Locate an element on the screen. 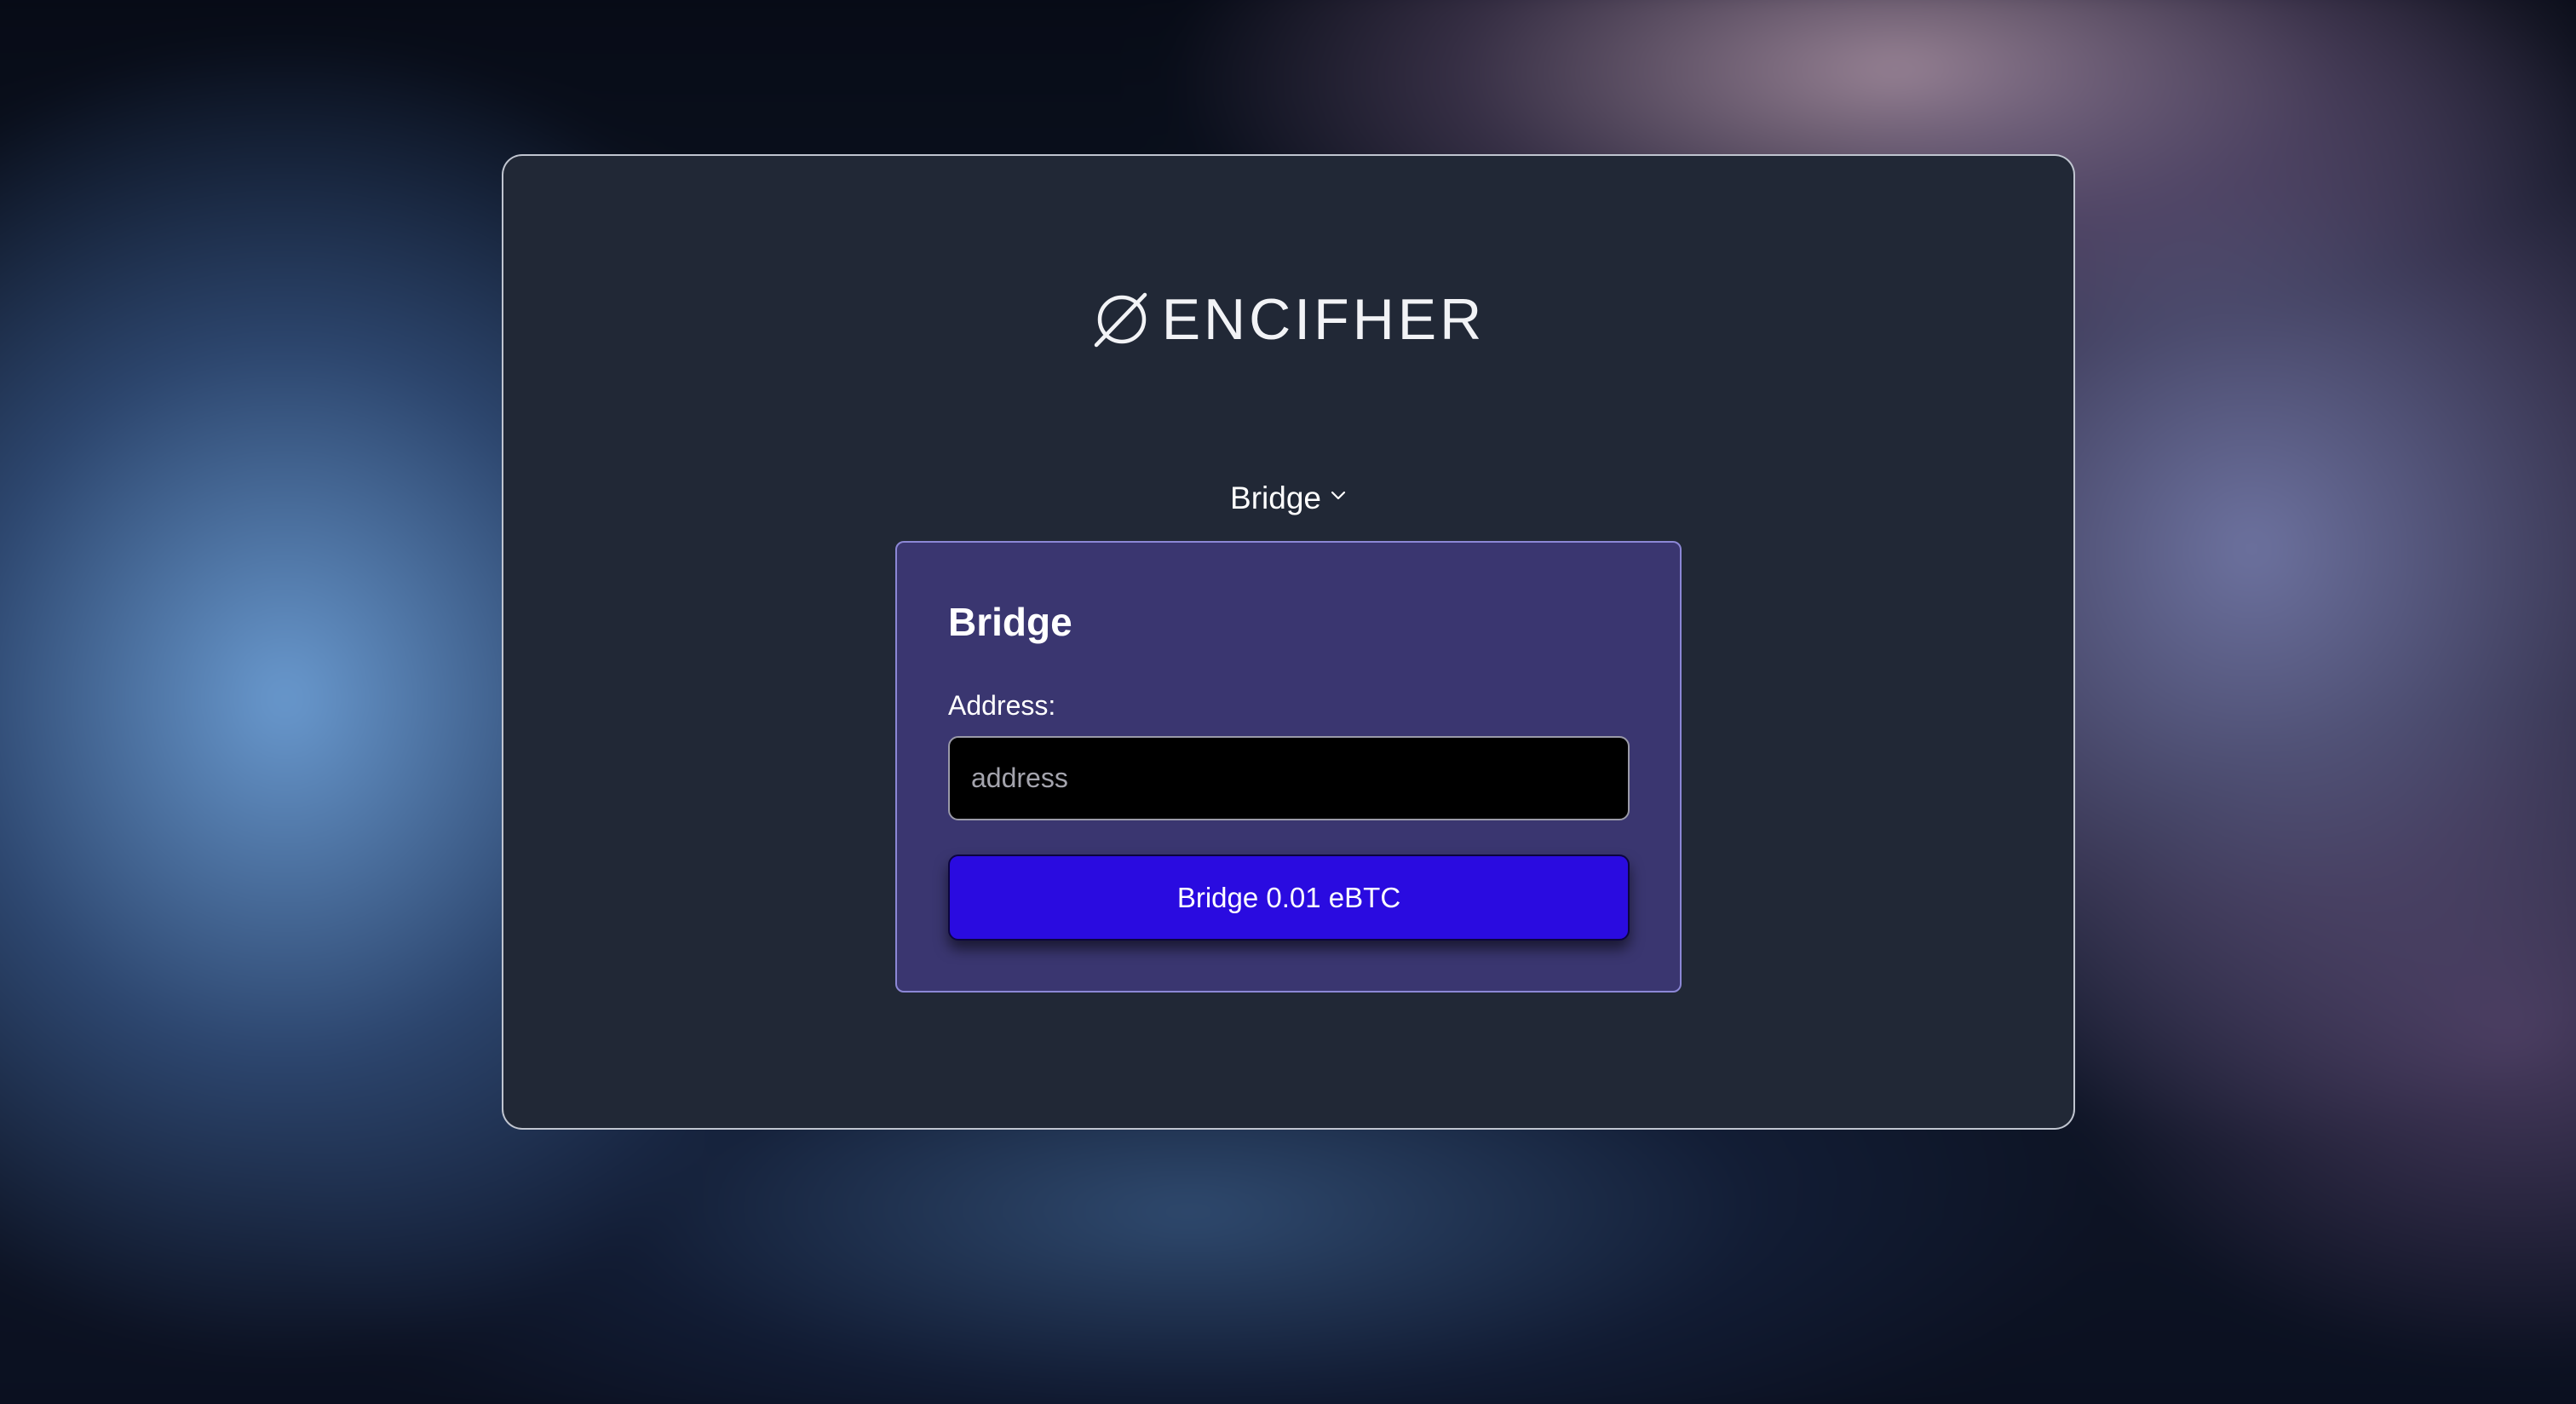 This screenshot has height=1404, width=2576. bridge-submit-button: Bridge 0.01 eBTC is located at coordinates (1289, 897).